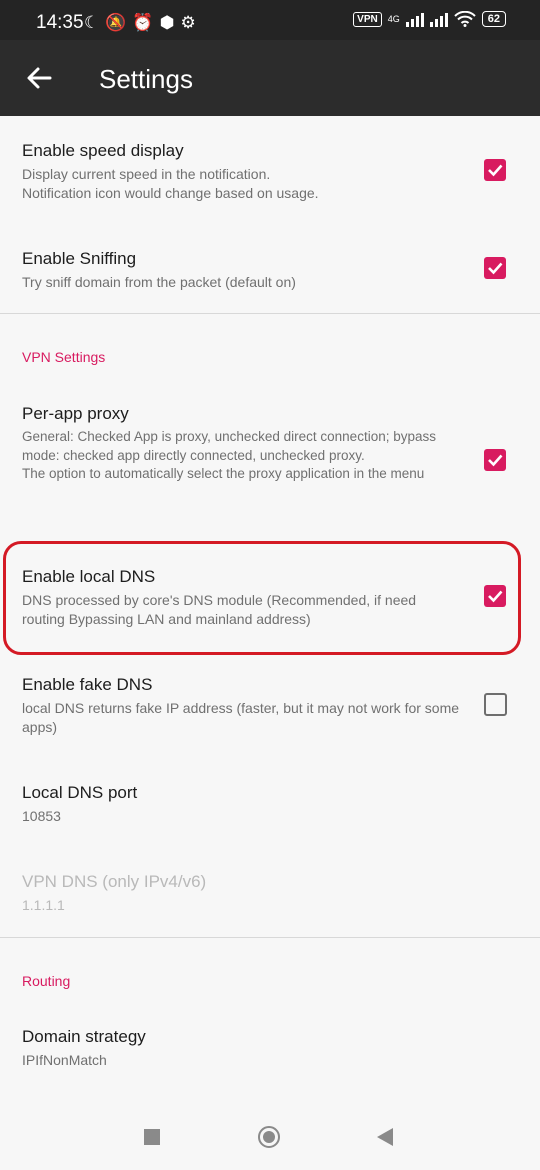 Image resolution: width=540 pixels, height=1170 pixels. I want to click on gear-icon: ⚙, so click(191, 22).